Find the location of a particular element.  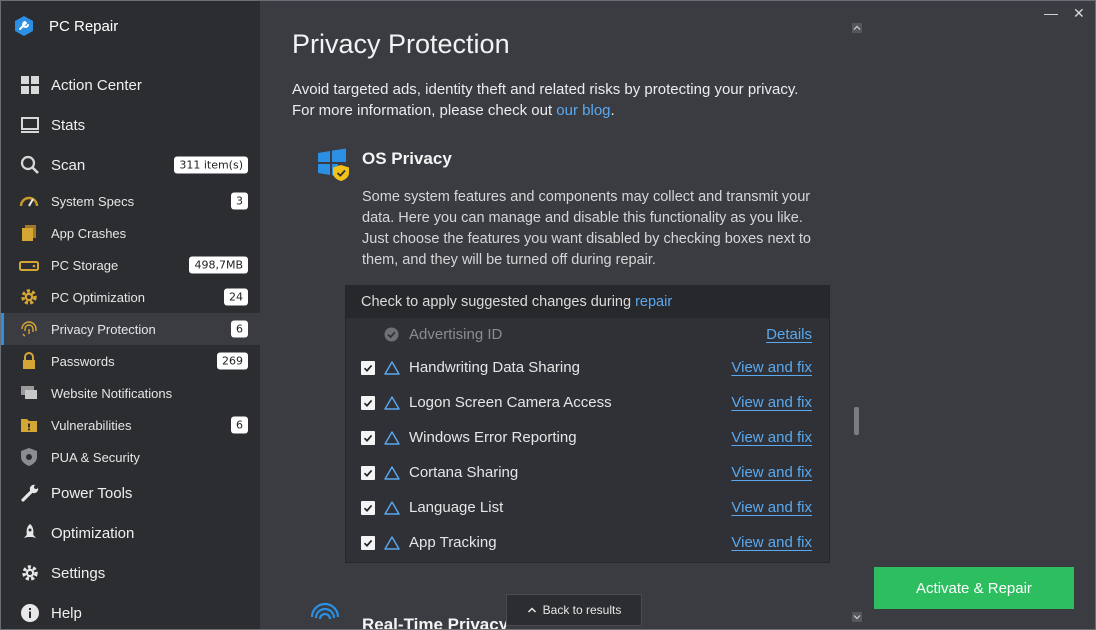

privacy-item-label: Logon Screen Camera Access is located at coordinates (510, 402).